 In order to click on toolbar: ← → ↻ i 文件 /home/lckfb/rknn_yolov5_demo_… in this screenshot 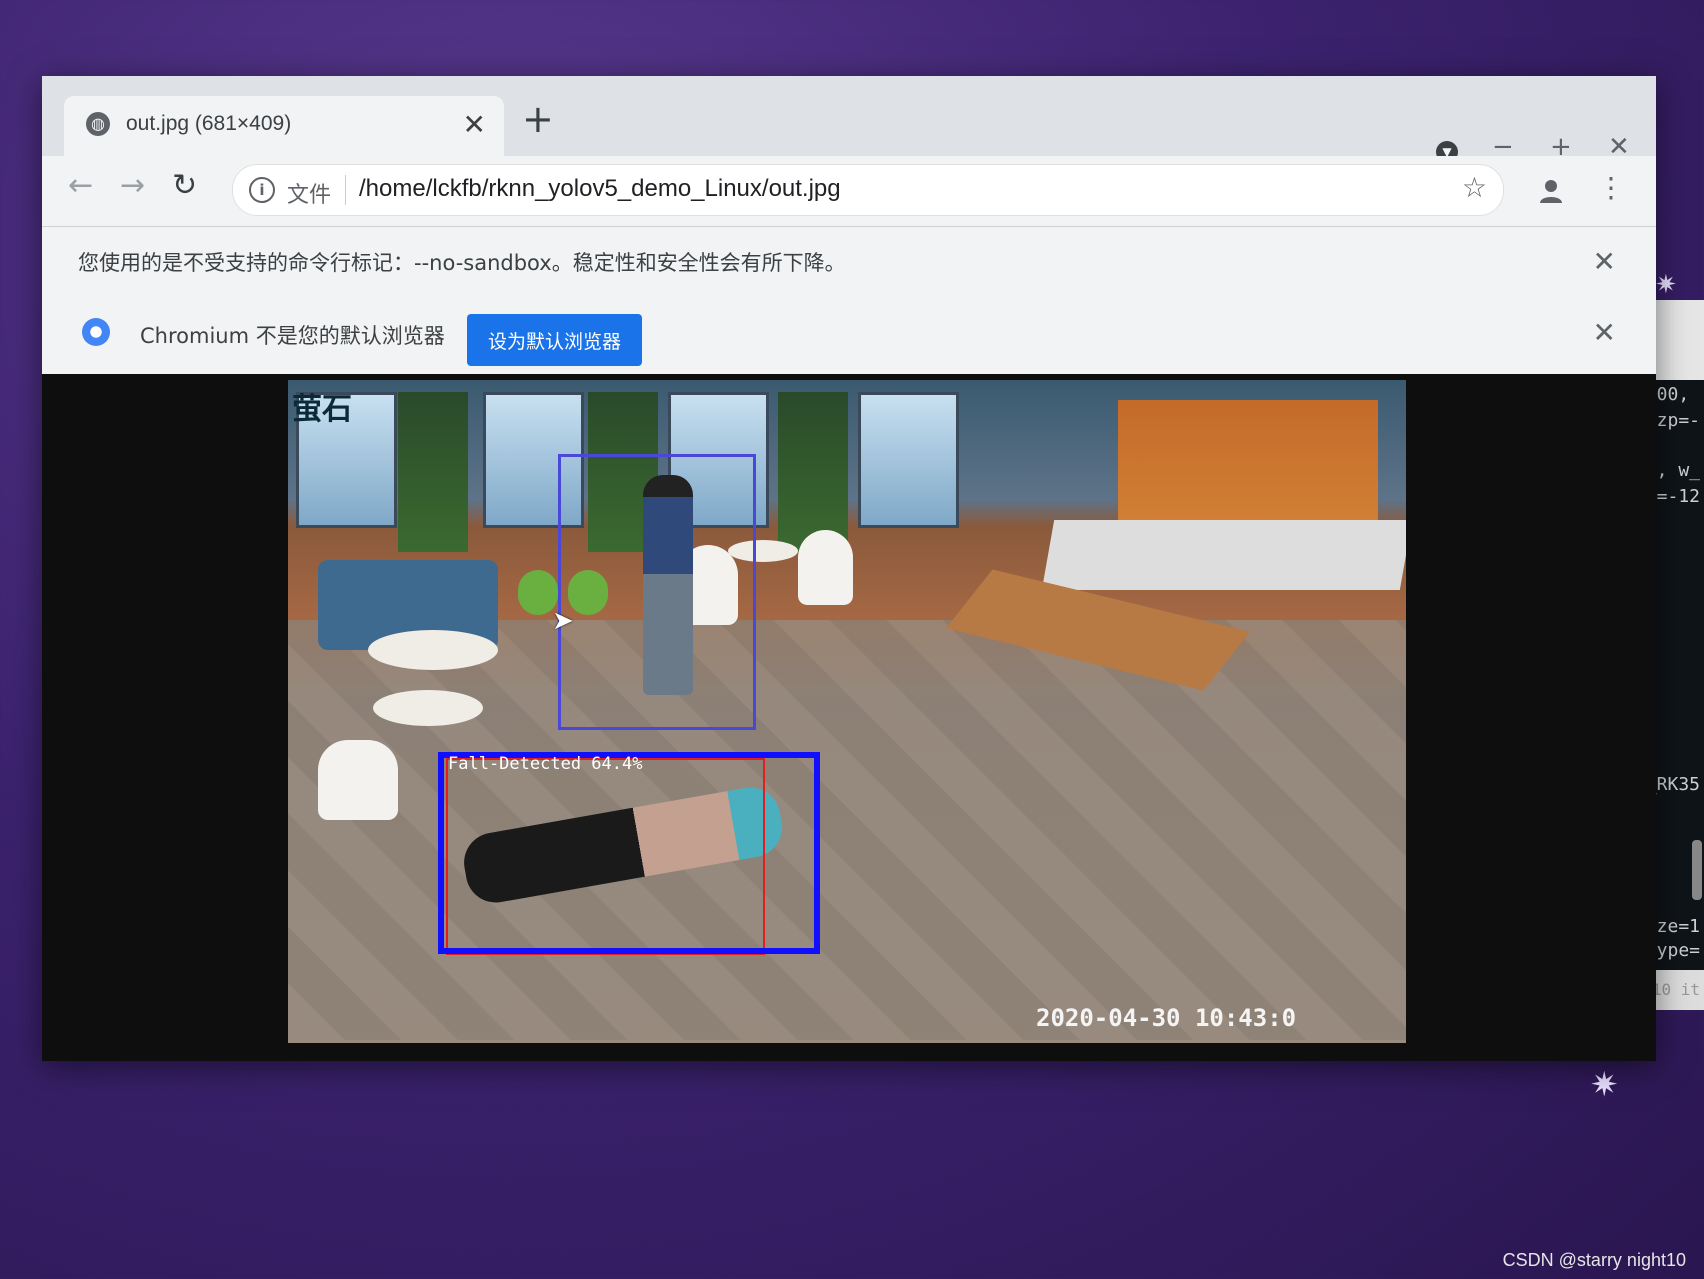, I will do `click(849, 191)`.